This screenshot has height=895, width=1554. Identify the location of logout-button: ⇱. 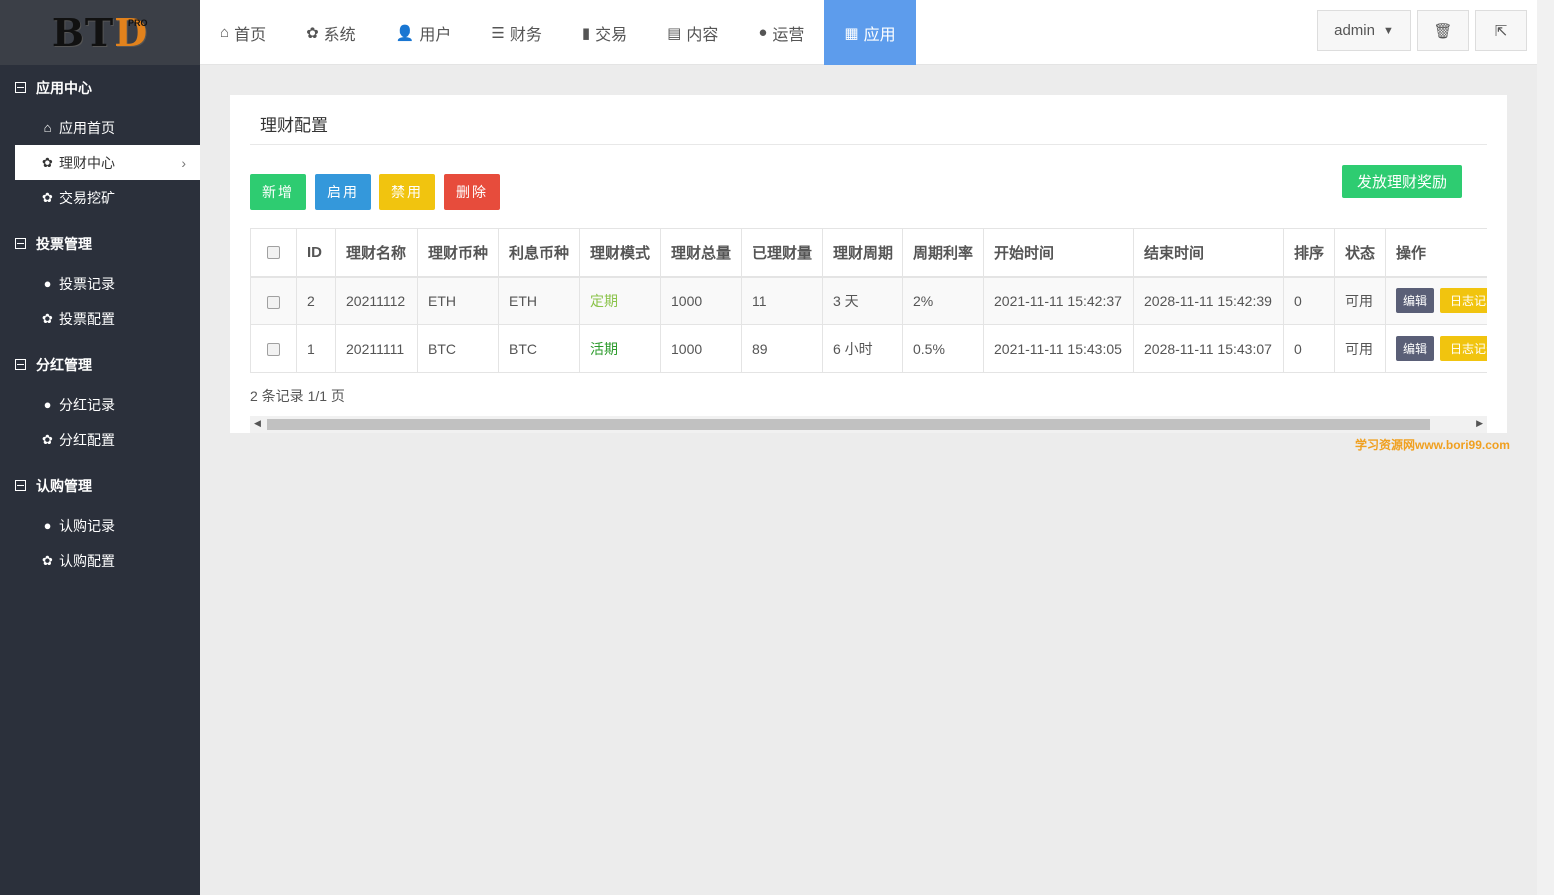
(1501, 30).